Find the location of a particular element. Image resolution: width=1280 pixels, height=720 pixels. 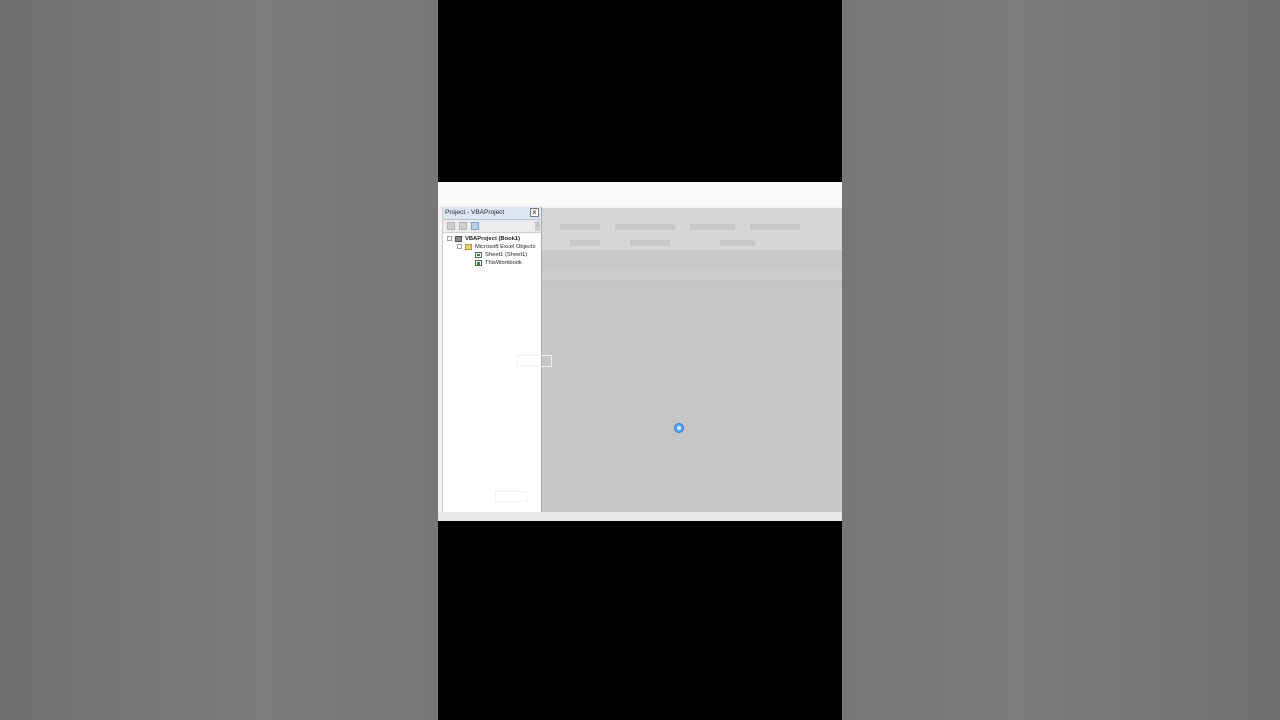

workbook-icon is located at coordinates (478, 263).